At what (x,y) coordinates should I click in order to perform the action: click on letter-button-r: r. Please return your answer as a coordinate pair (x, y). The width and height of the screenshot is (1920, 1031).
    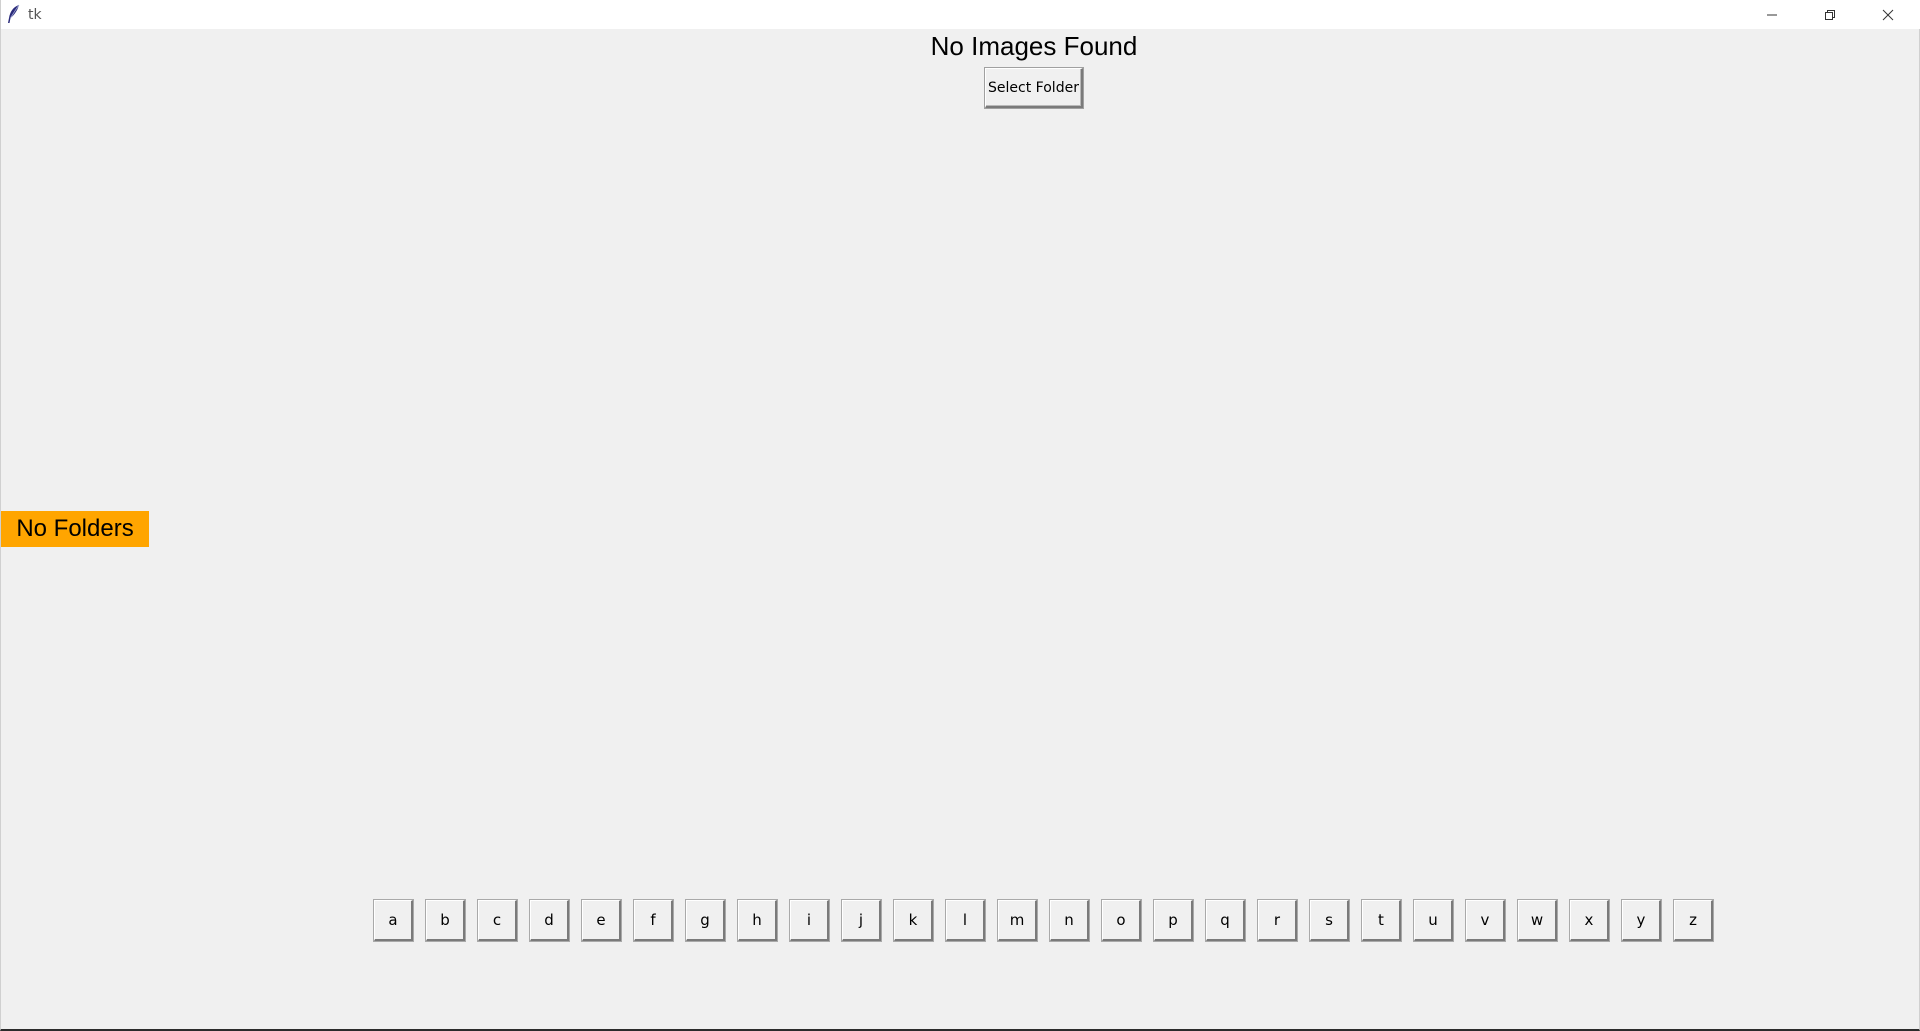
    Looking at the image, I should click on (1277, 920).